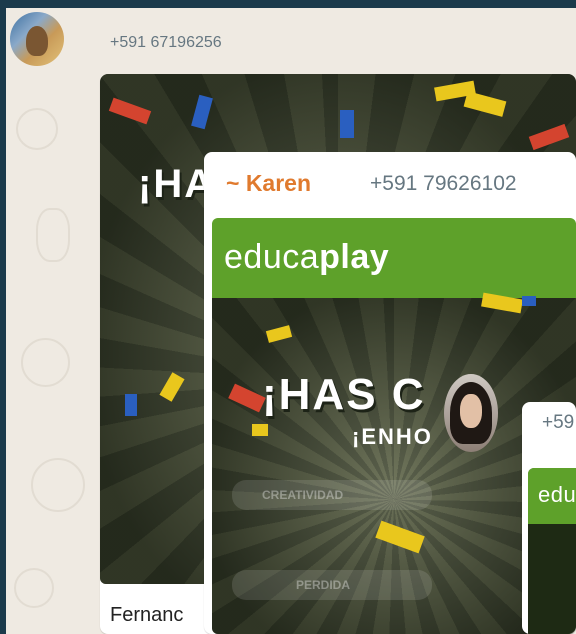 The width and height of the screenshot is (576, 634). Describe the element at coordinates (166, 43) in the screenshot. I see `sender-phone: +591 67196256` at that location.